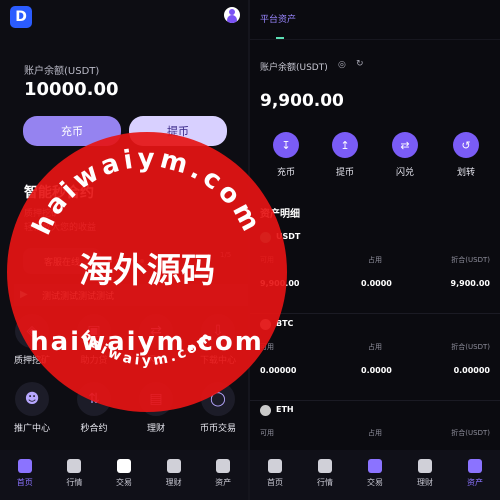 The width and height of the screenshot is (500, 500). Describe the element at coordinates (466, 145) in the screenshot. I see `transfer-icon: ↺` at that location.